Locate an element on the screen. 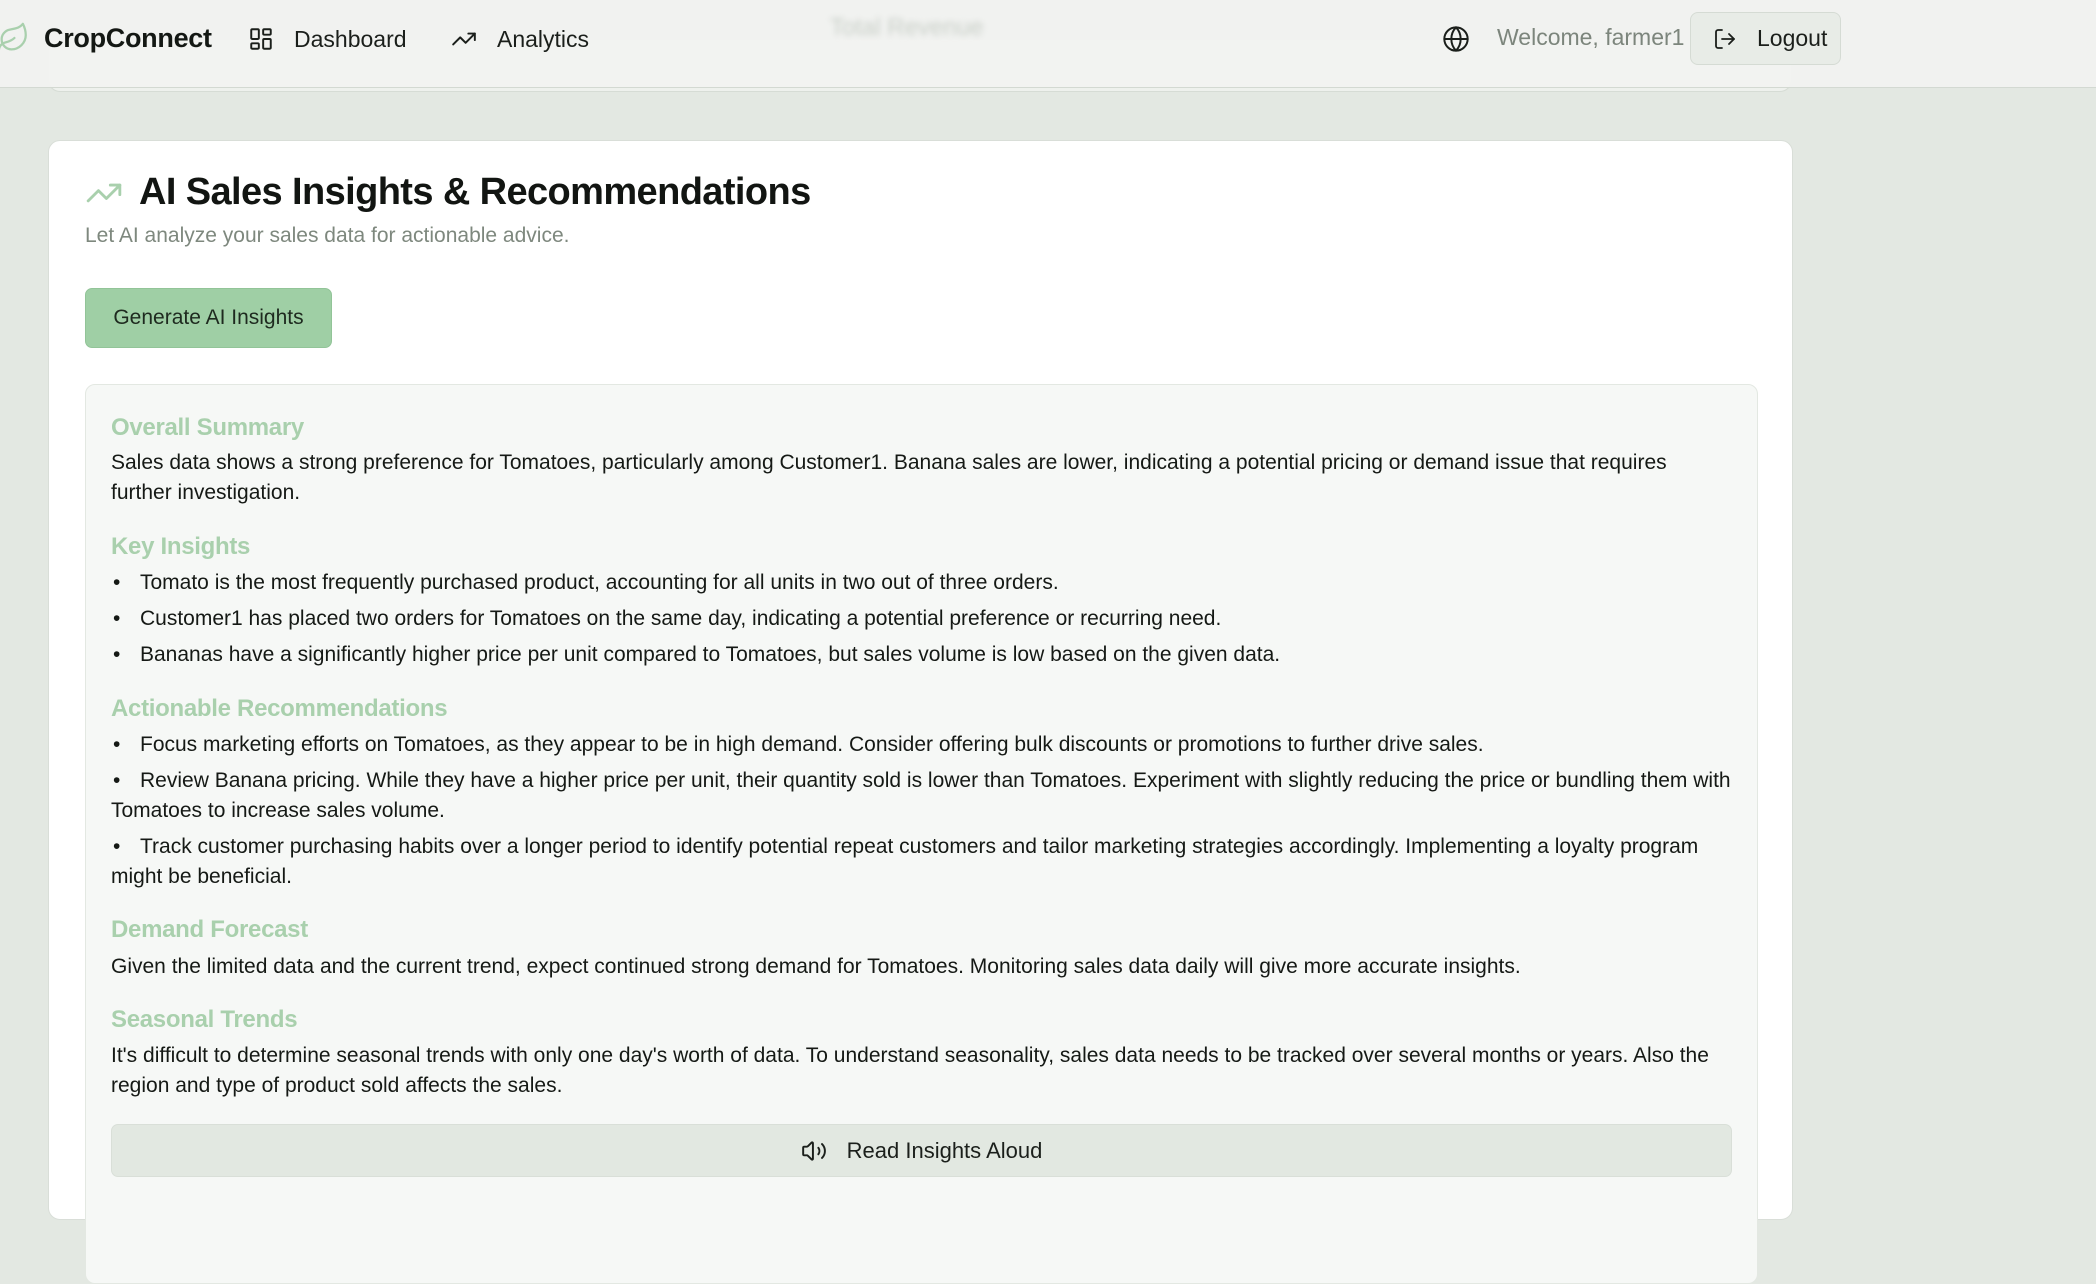  grid-icon is located at coordinates (261, 39).